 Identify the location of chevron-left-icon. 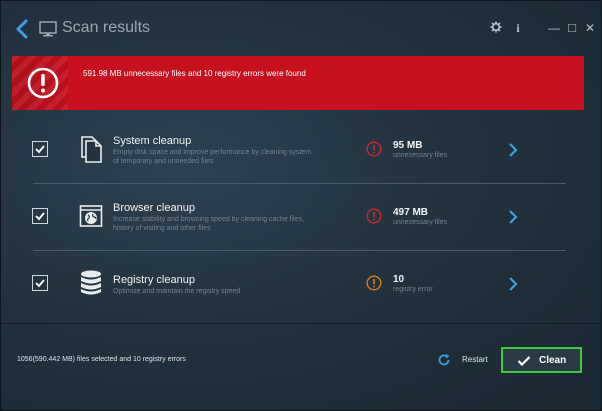
(22, 29).